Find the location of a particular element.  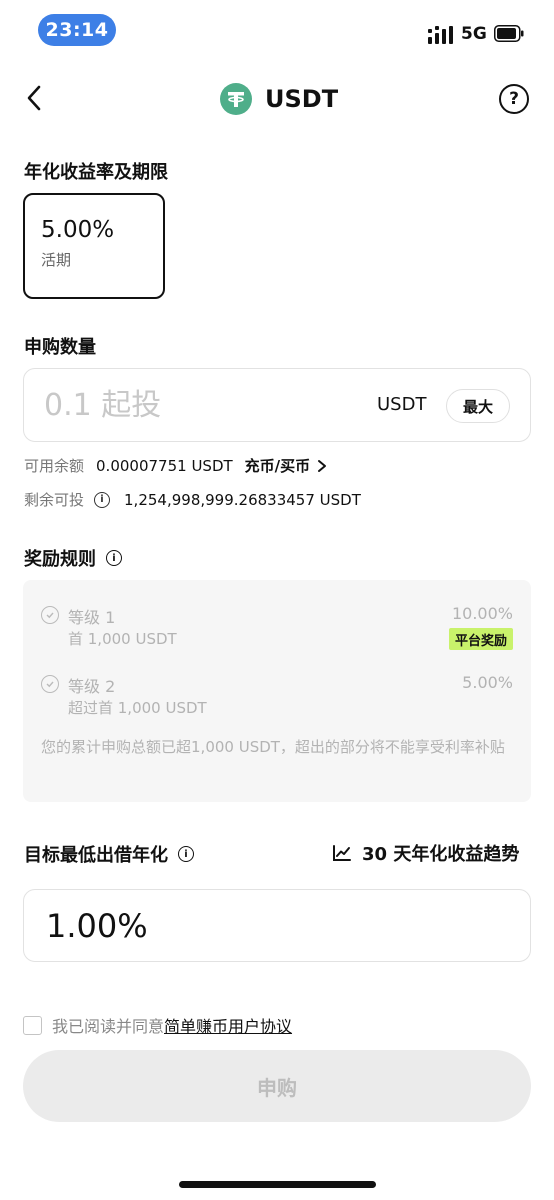

target-title-row: 目标最低出借年化 i is located at coordinates (109, 854).